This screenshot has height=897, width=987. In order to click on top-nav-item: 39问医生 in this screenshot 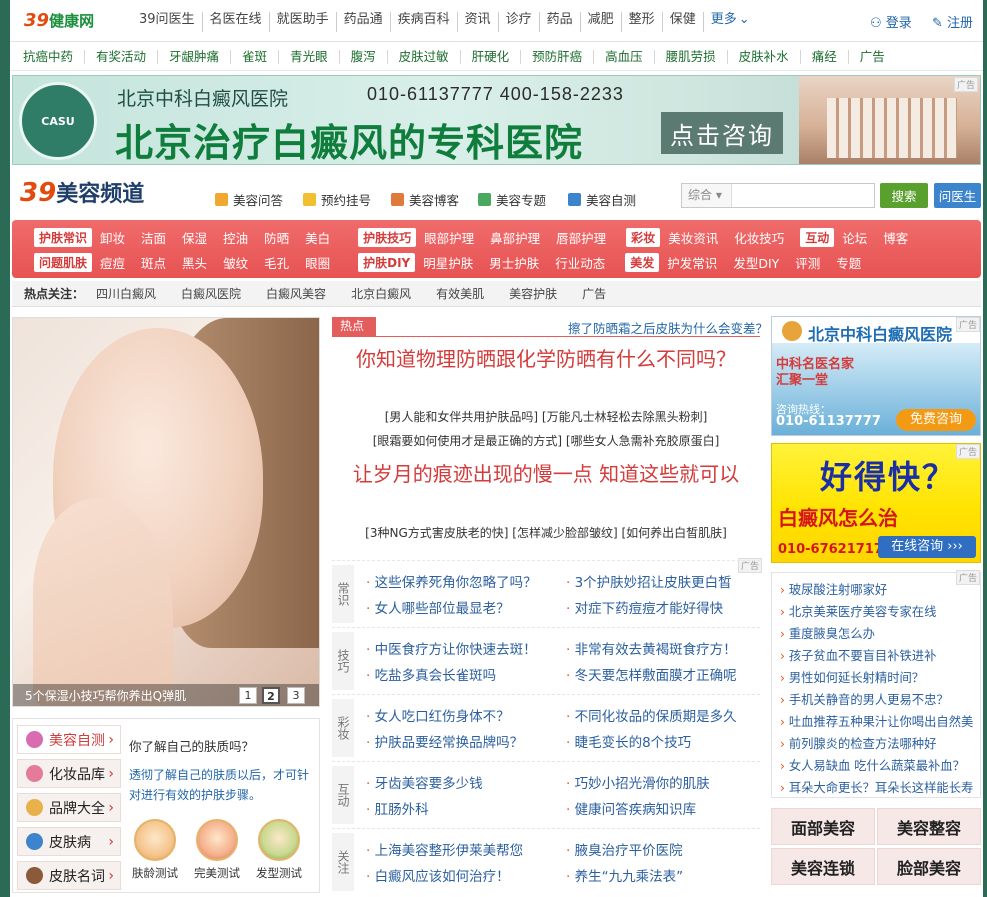, I will do `click(167, 22)`.